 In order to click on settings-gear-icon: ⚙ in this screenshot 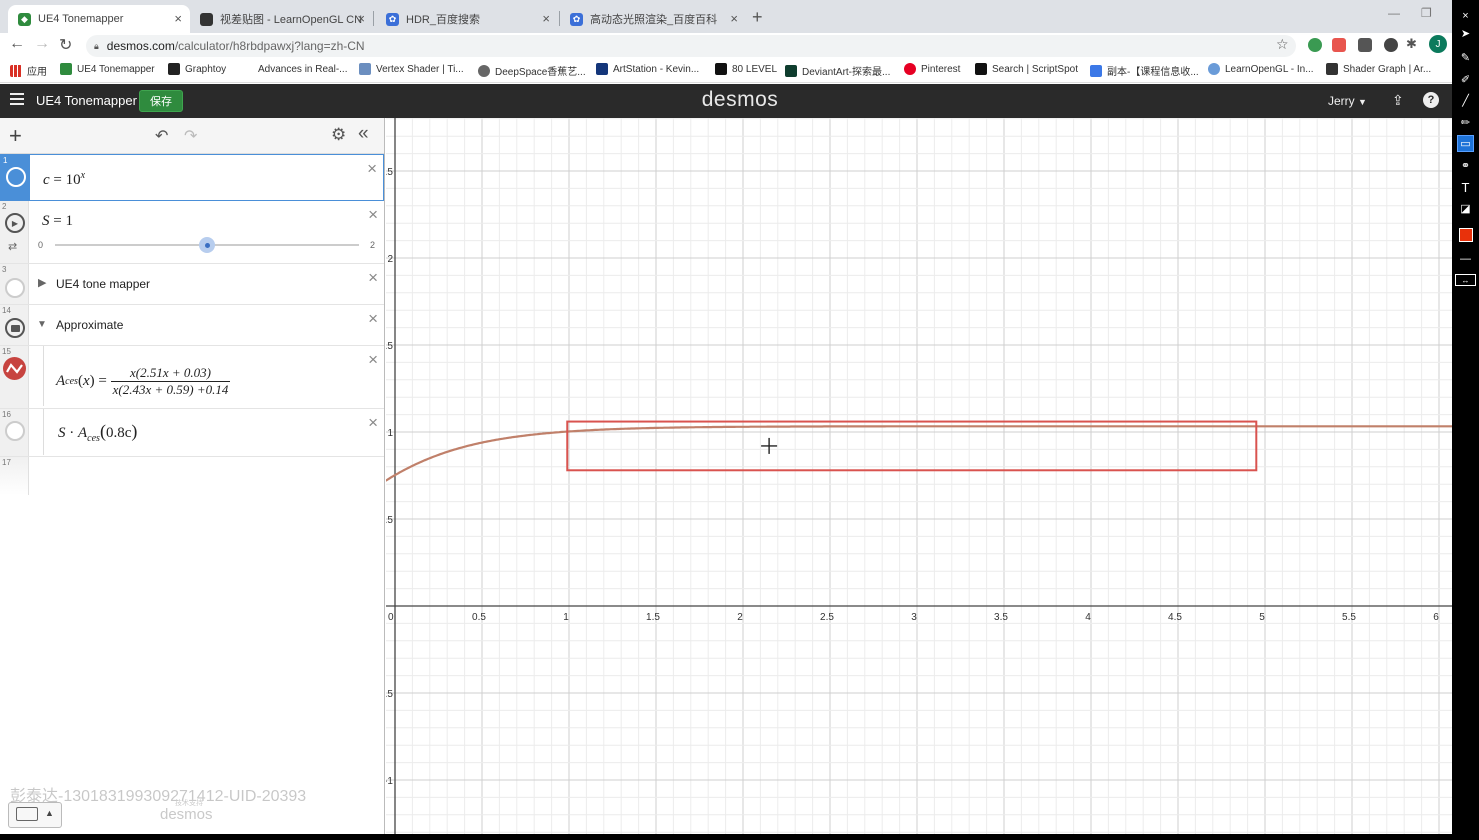, I will do `click(338, 135)`.